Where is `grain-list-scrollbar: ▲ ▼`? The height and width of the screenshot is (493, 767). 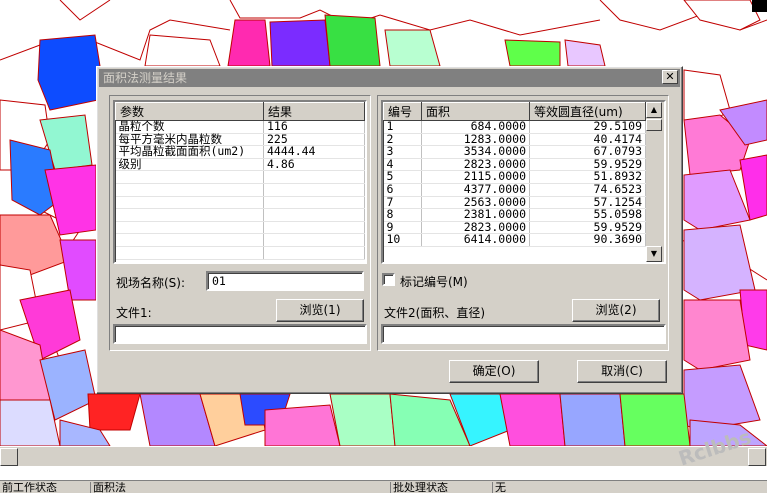 grain-list-scrollbar: ▲ ▼ is located at coordinates (655, 182).